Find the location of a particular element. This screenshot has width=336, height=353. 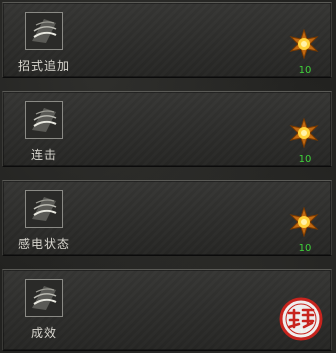

skill-name: 连击 is located at coordinates (43, 155).